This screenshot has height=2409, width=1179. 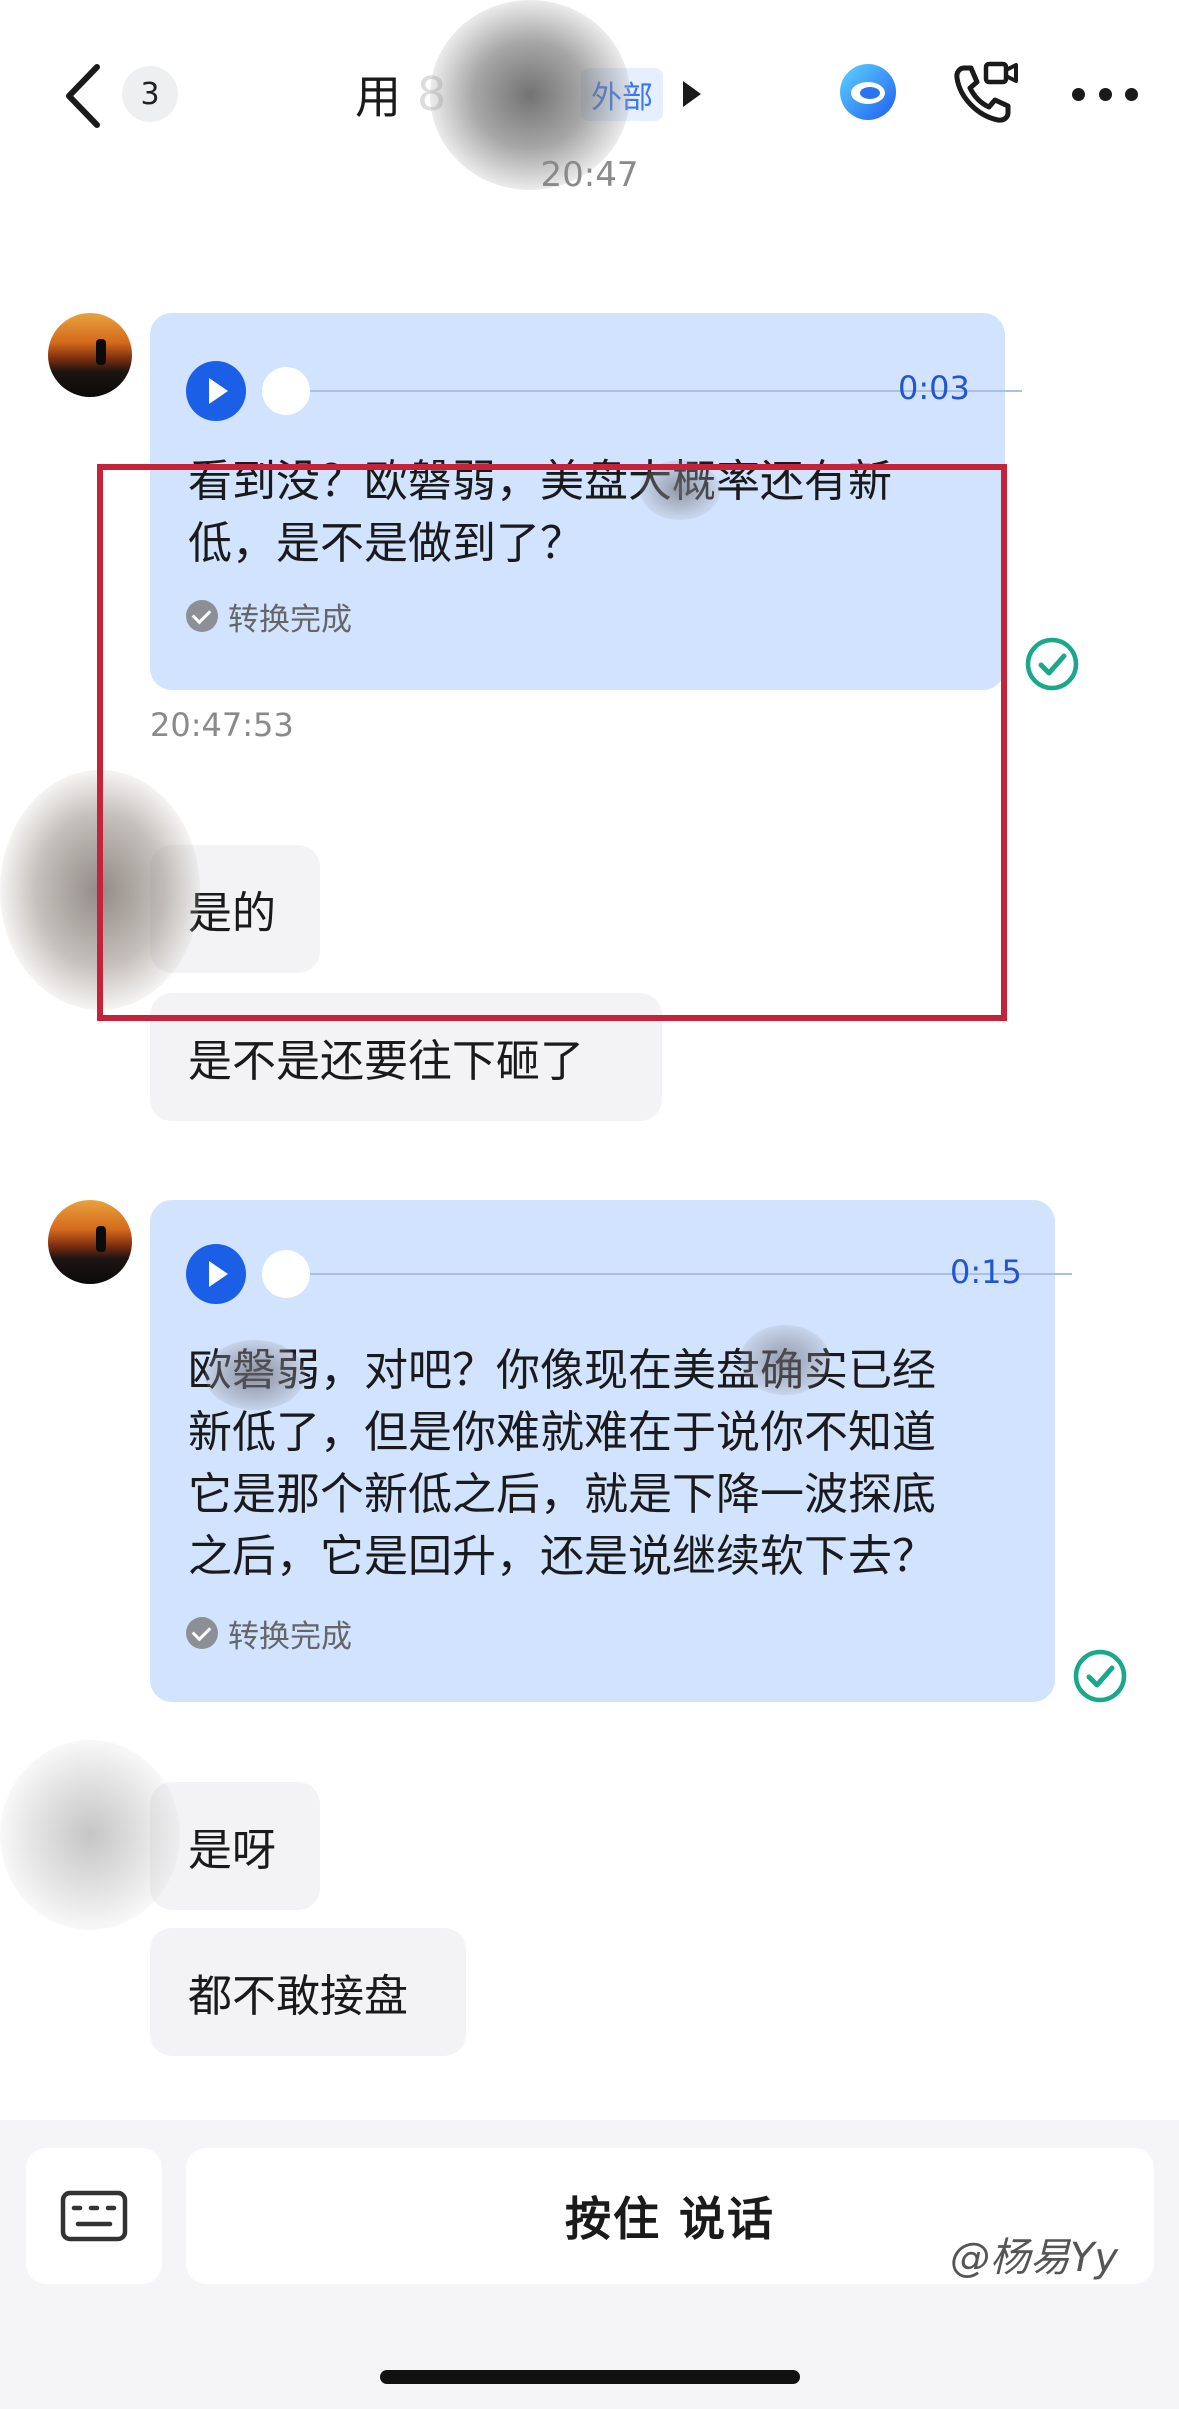 I want to click on watermark: @杨易Yy, so click(x=1034, y=2258).